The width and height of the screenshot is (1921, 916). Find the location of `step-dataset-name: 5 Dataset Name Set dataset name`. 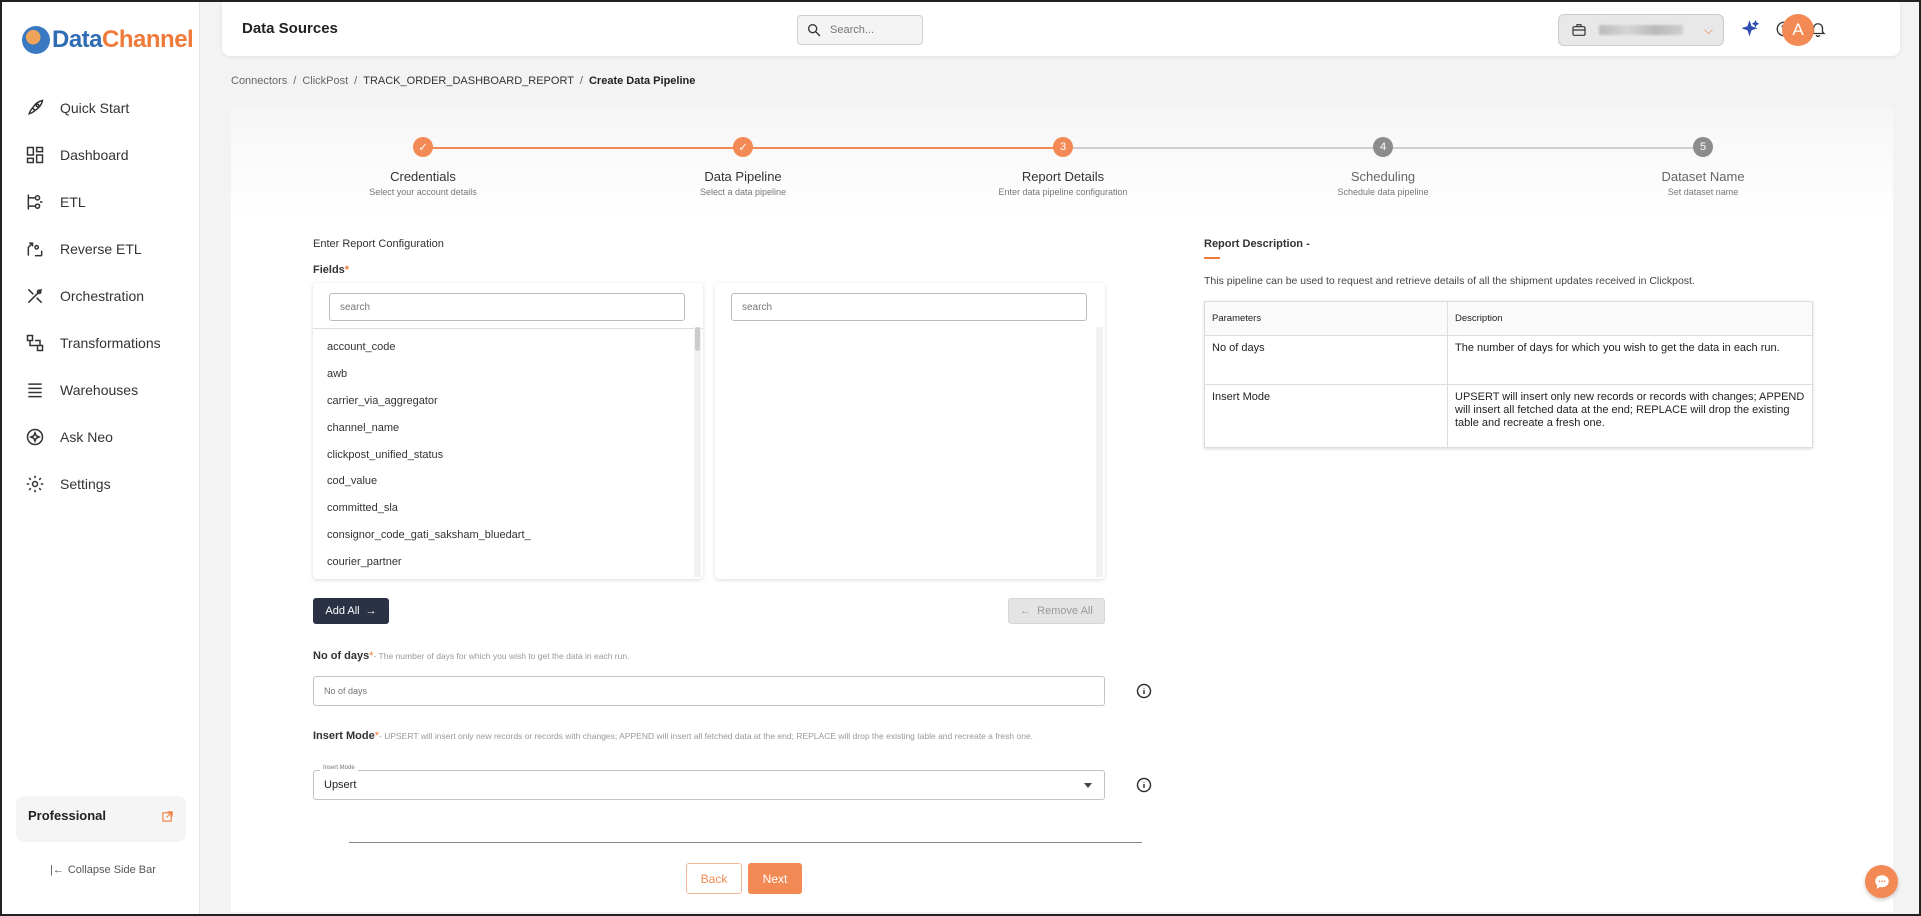

step-dataset-name: 5 Dataset Name Set dataset name is located at coordinates (1703, 167).